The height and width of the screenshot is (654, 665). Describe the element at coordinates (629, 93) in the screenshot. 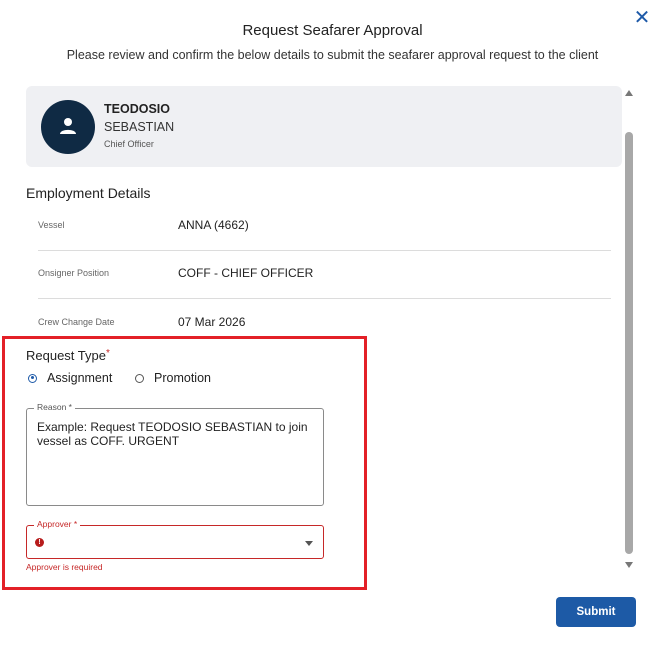

I see `scroll-up-icon` at that location.